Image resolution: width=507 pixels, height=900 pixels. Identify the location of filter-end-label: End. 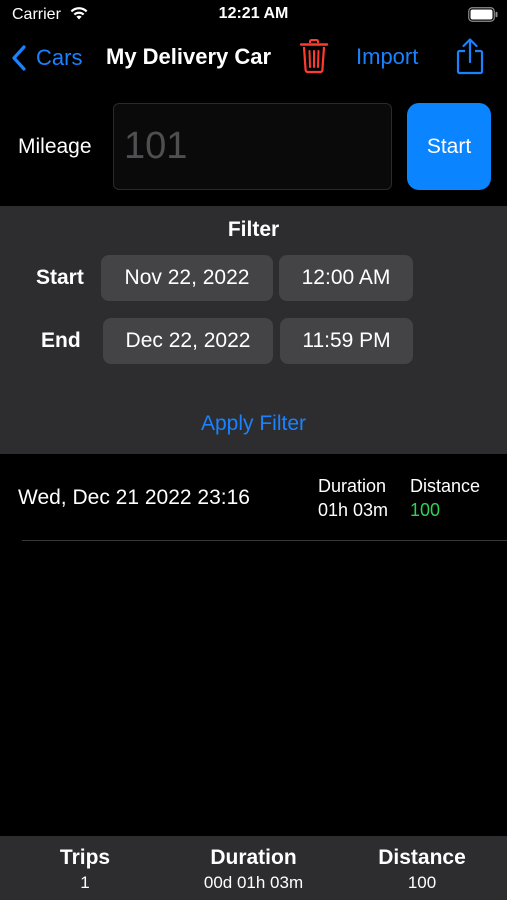
(61, 340).